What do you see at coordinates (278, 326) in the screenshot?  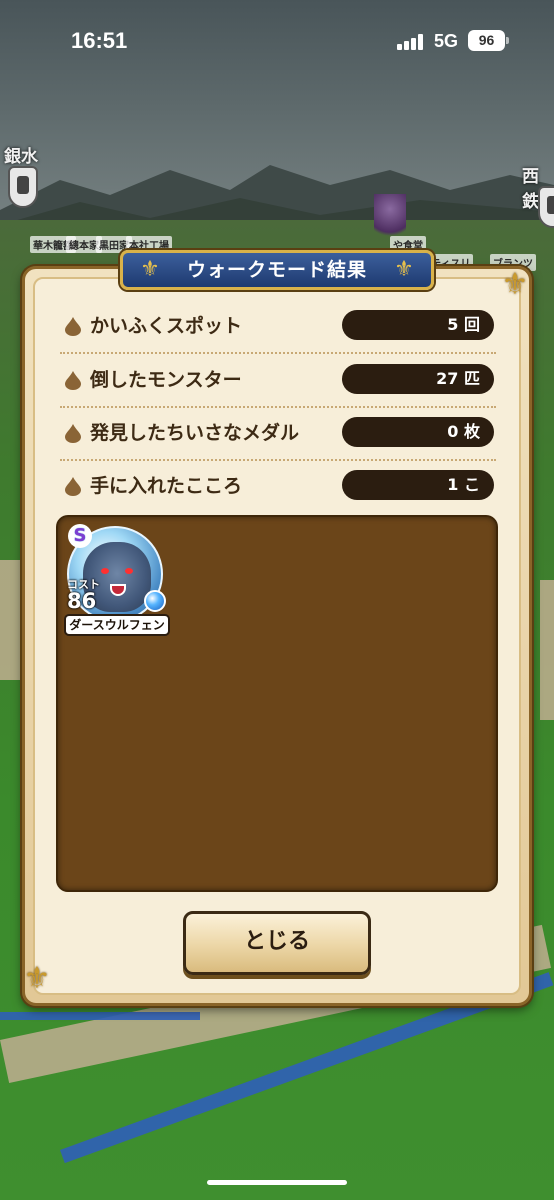 I see `result-row-healing-spot: かいふくスポット 5 回` at bounding box center [278, 326].